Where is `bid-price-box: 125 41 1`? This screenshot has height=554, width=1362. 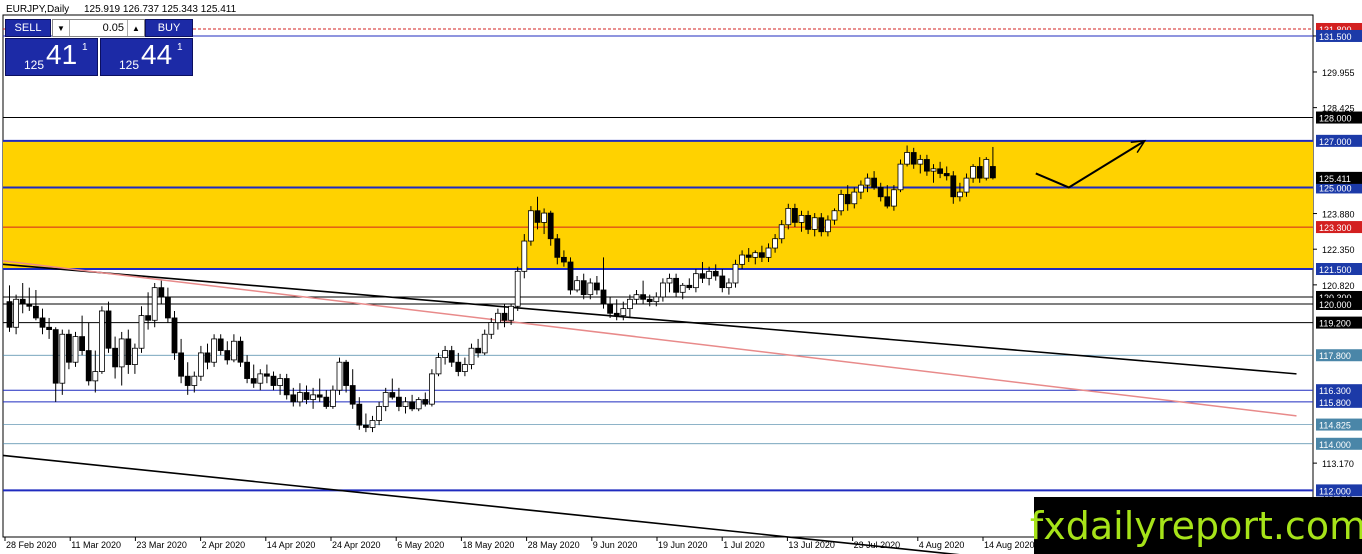
bid-price-box: 125 41 1 is located at coordinates (51, 57).